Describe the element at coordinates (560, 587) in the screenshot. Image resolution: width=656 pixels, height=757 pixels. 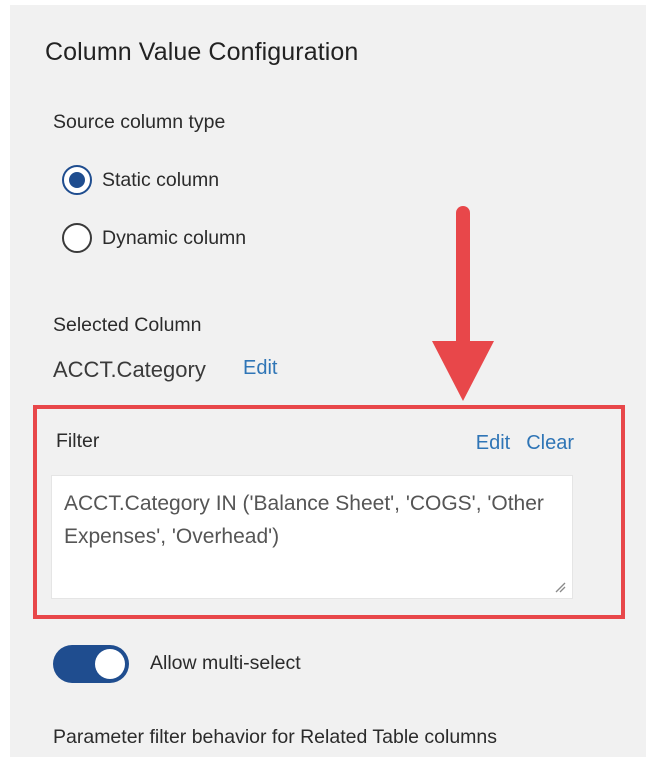
I see `resize-grip-icon` at that location.